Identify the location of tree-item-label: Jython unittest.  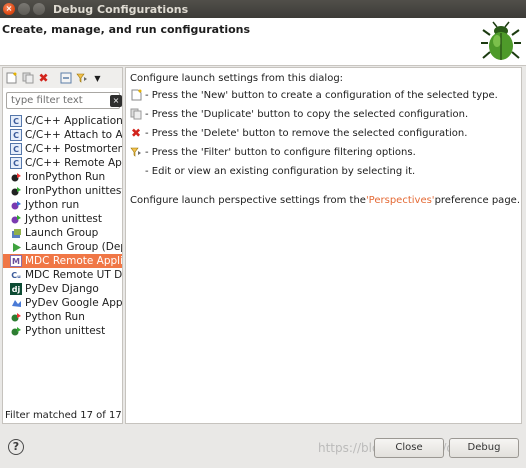
(64, 219).